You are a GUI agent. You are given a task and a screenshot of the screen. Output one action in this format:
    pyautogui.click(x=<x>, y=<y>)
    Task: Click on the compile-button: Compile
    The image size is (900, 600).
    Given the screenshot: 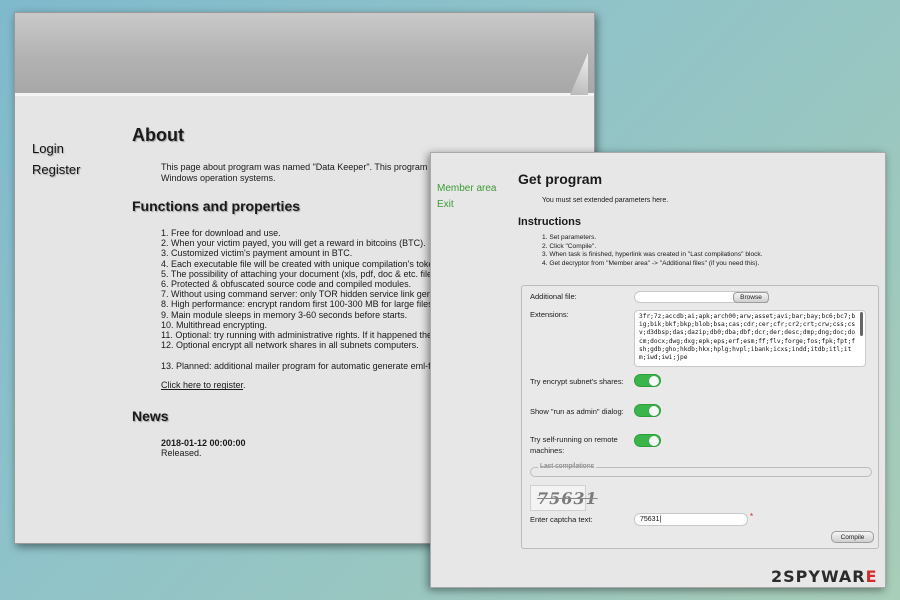 What is the action you would take?
    pyautogui.click(x=852, y=537)
    